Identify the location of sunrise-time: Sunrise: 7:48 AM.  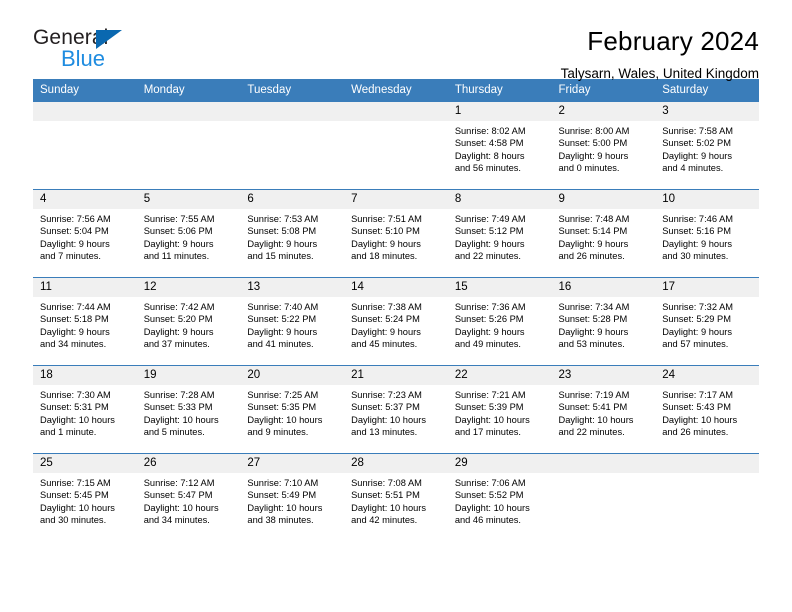
(594, 219).